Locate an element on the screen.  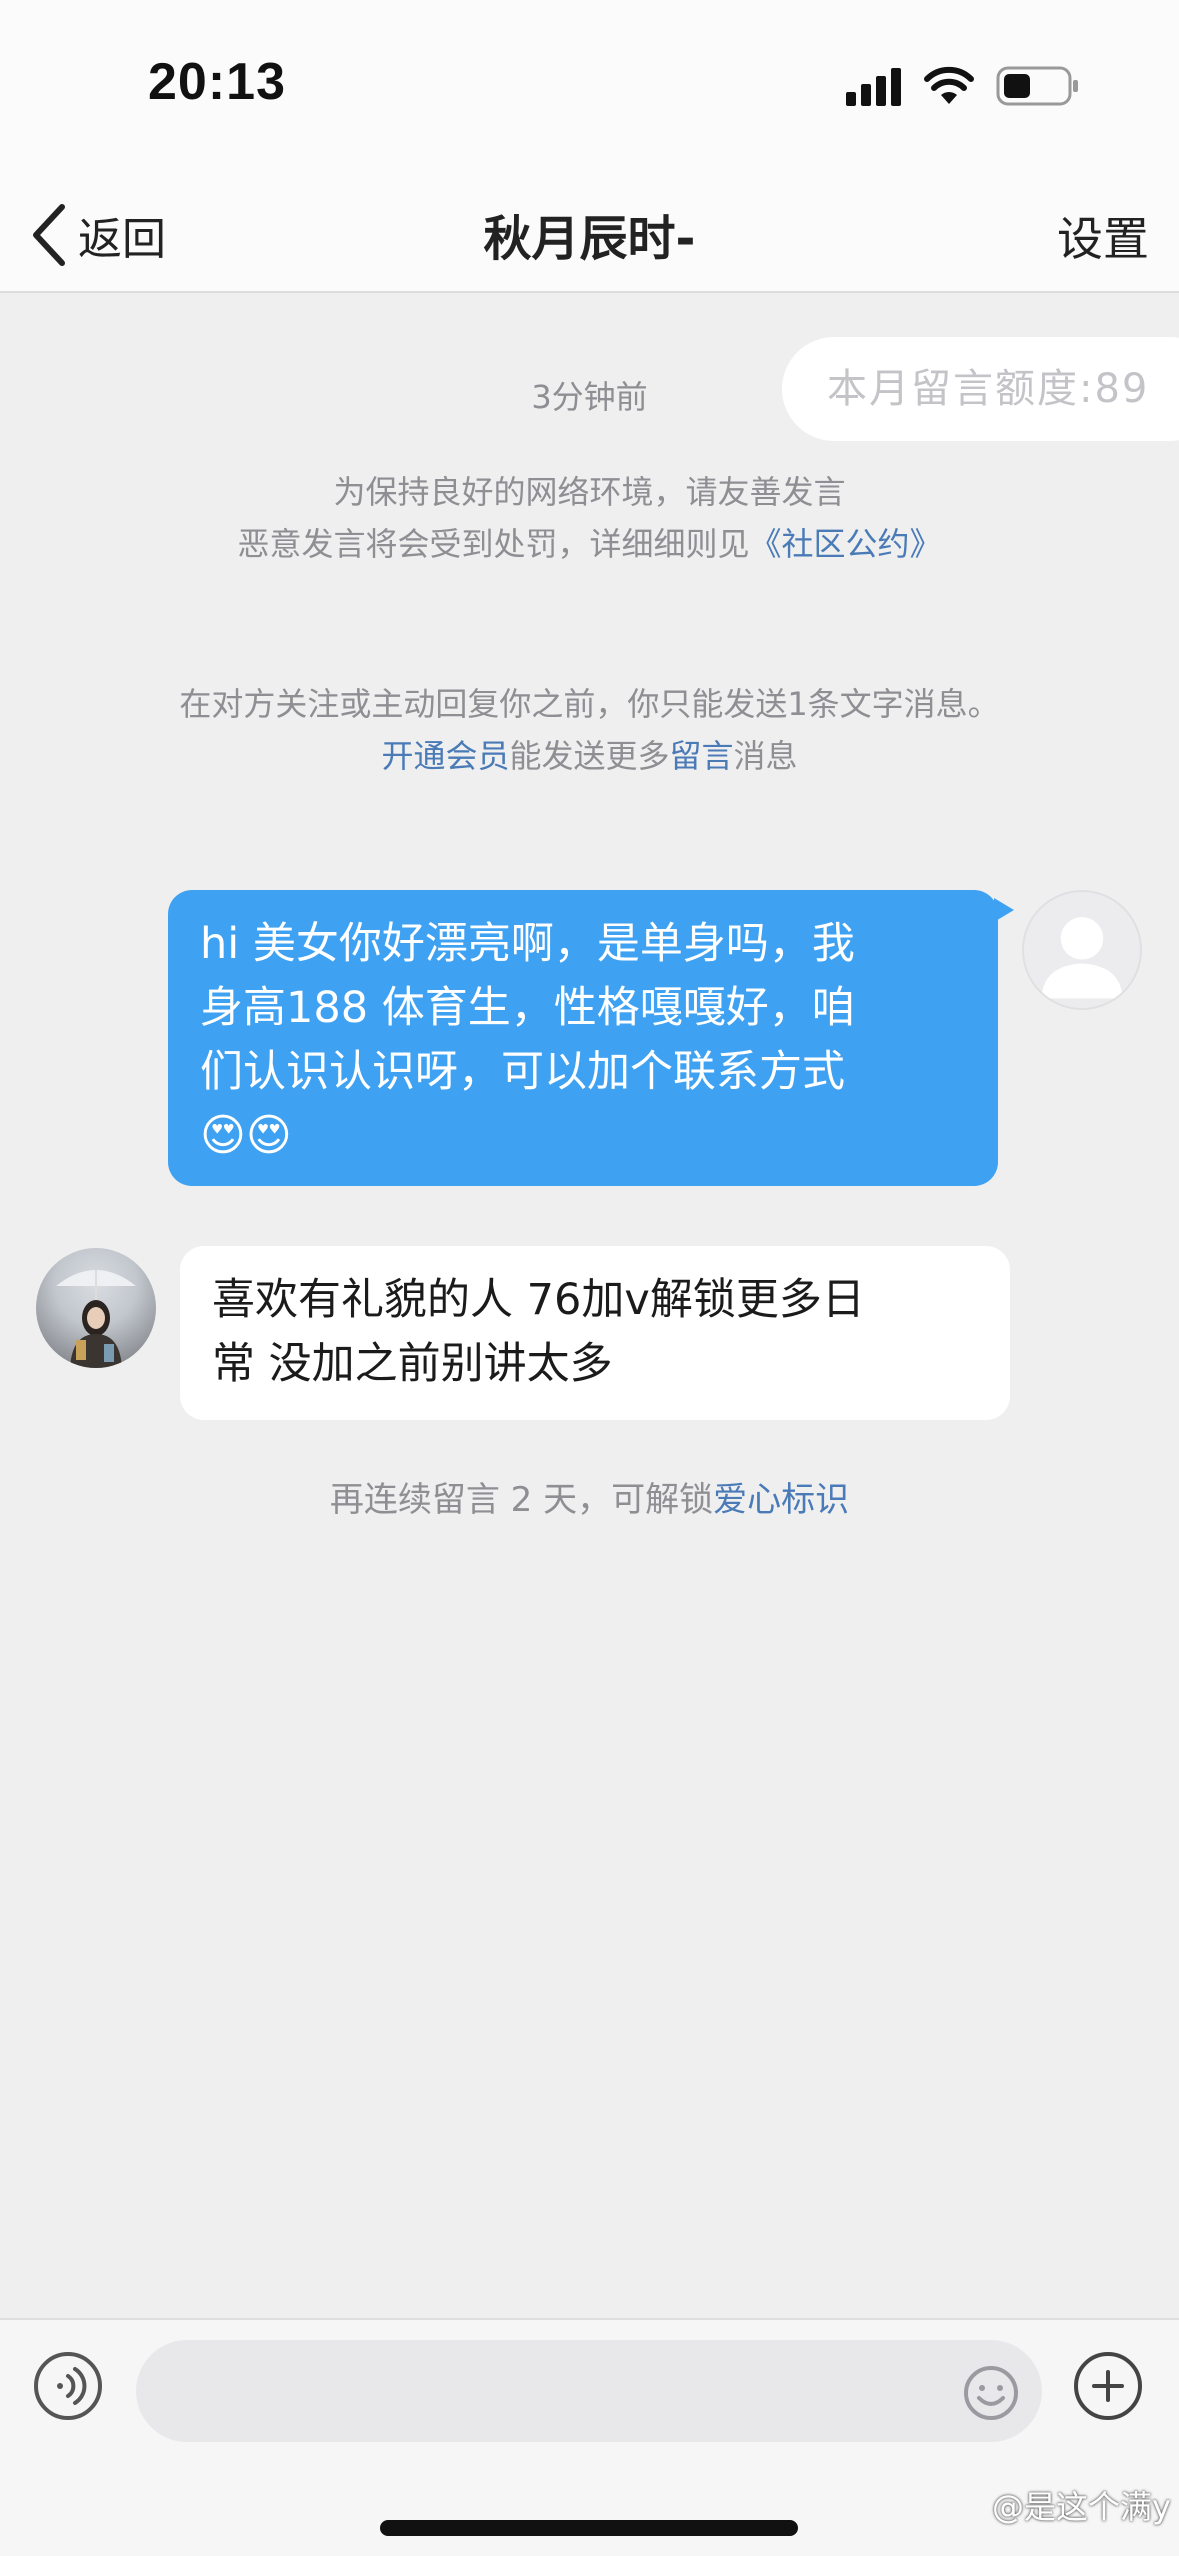
limit-notice-mid: 能发送更多 is located at coordinates (589, 756).